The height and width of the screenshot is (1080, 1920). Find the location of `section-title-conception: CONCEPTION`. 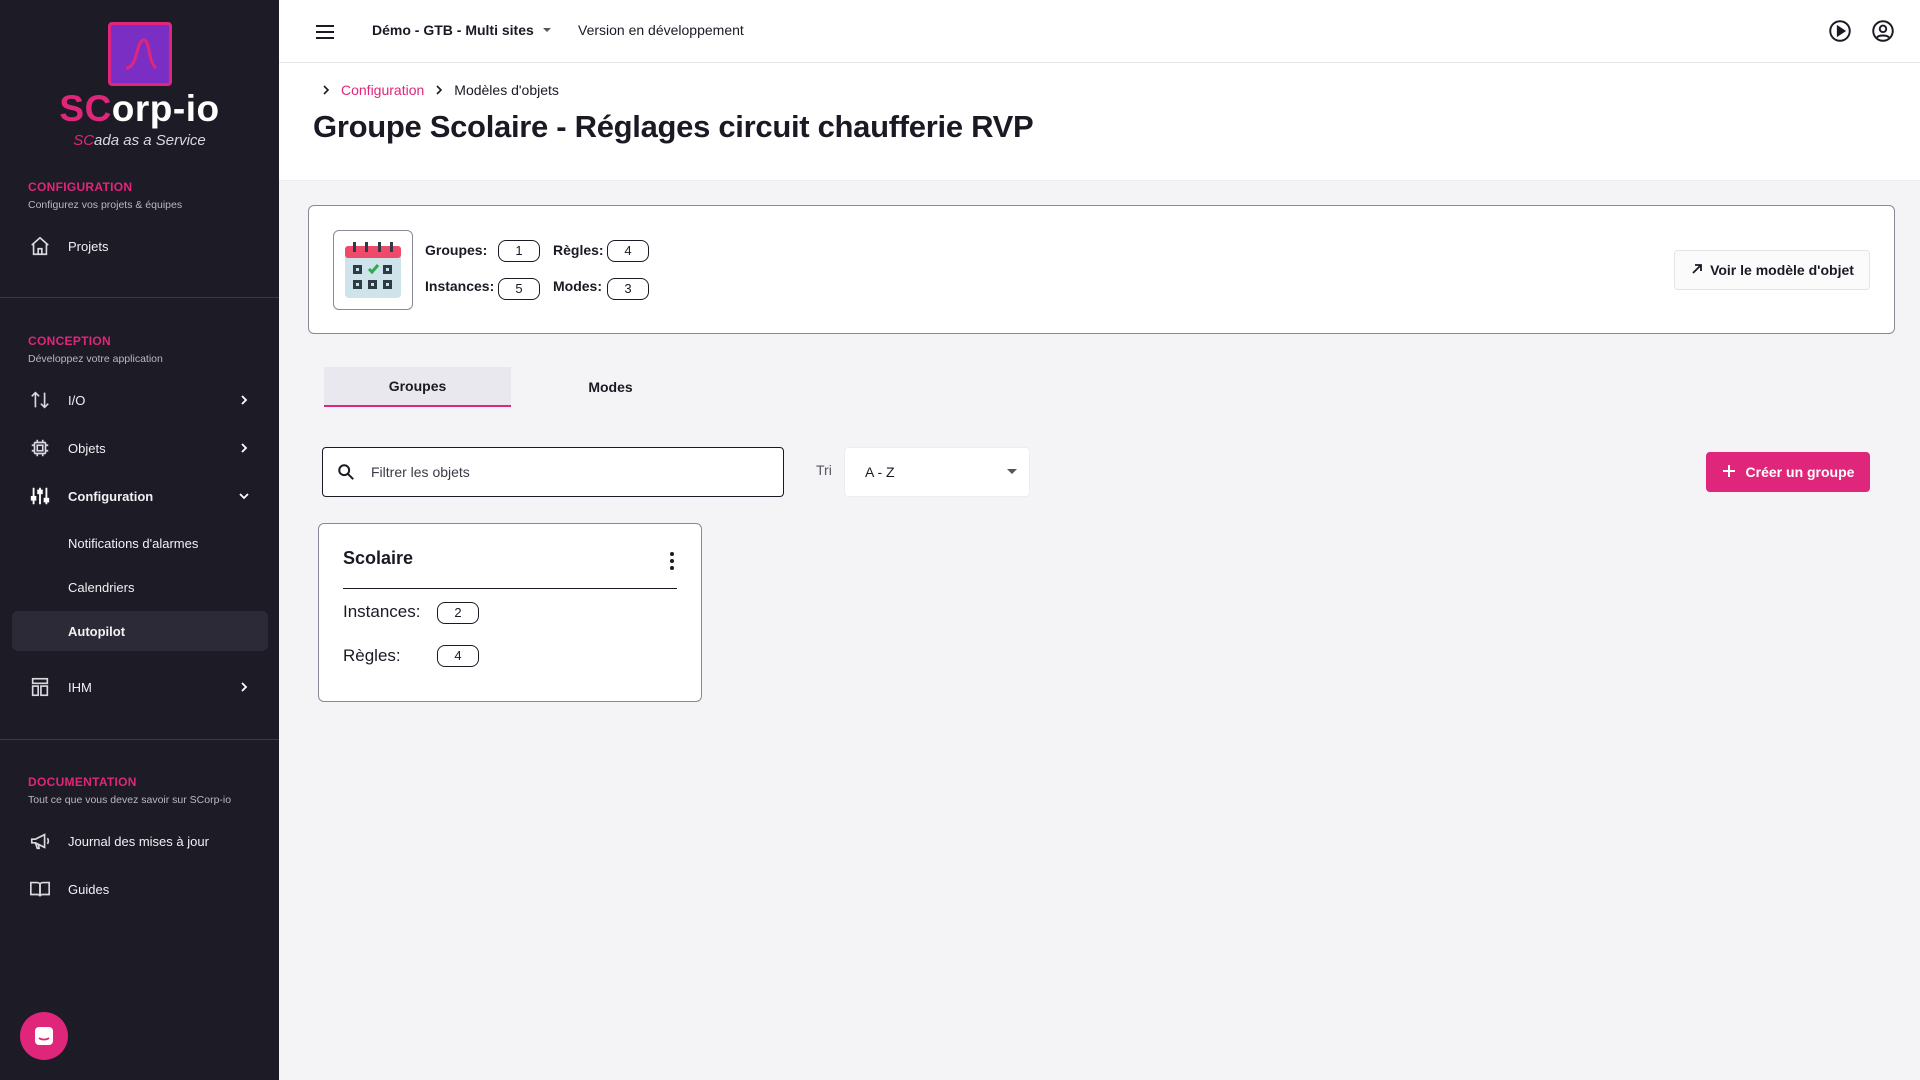

section-title-conception: CONCEPTION is located at coordinates (70, 341).